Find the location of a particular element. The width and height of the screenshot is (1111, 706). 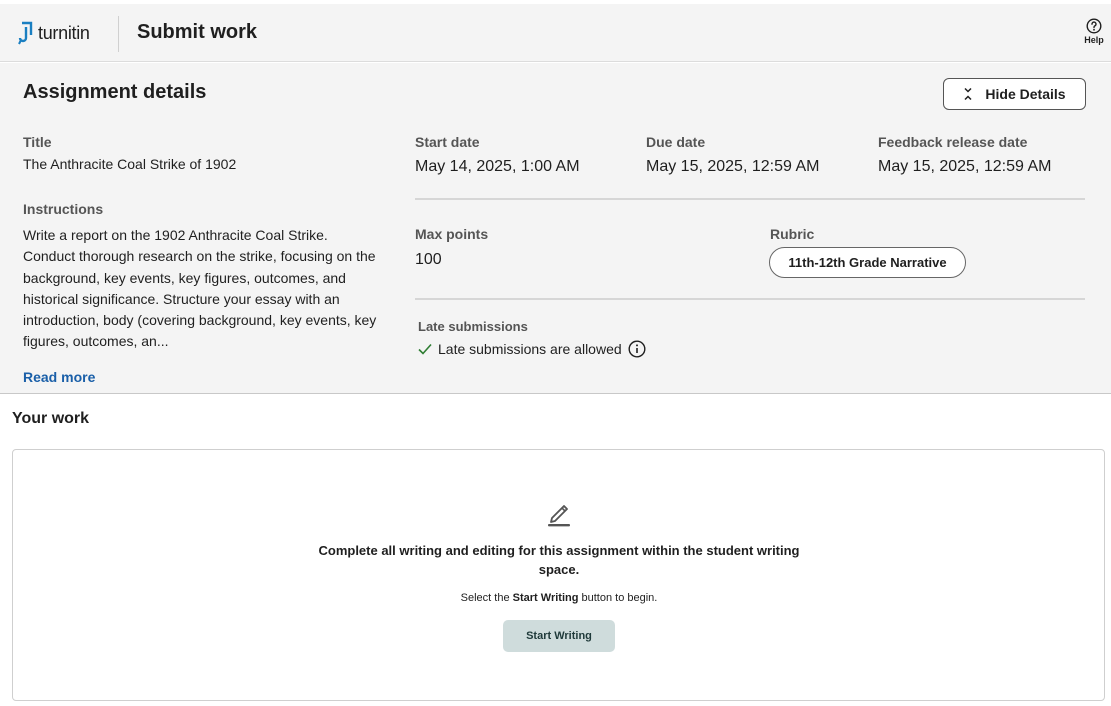

hide-details-label: Hide Details is located at coordinates (1025, 94).